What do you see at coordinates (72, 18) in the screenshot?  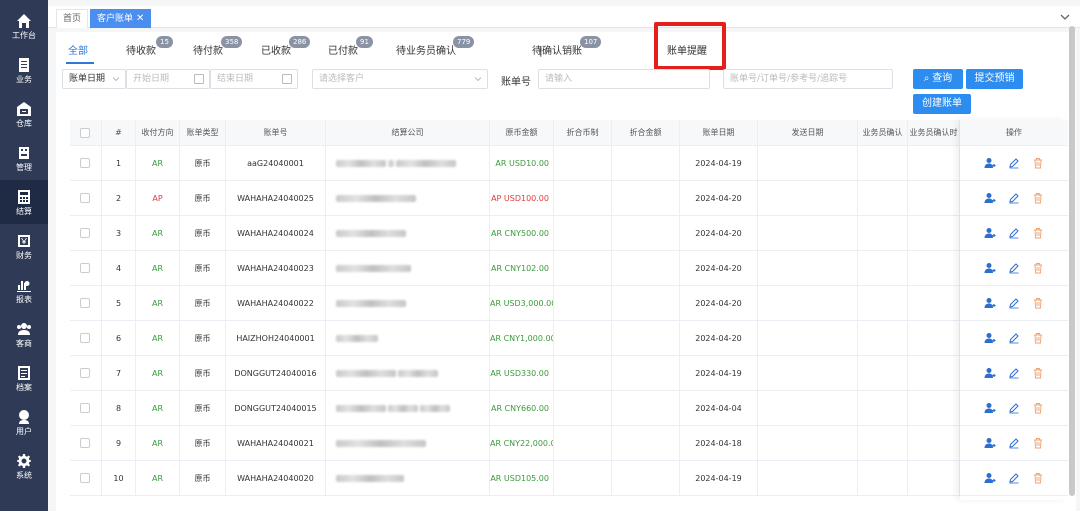 I see `tab-home: 首页` at bounding box center [72, 18].